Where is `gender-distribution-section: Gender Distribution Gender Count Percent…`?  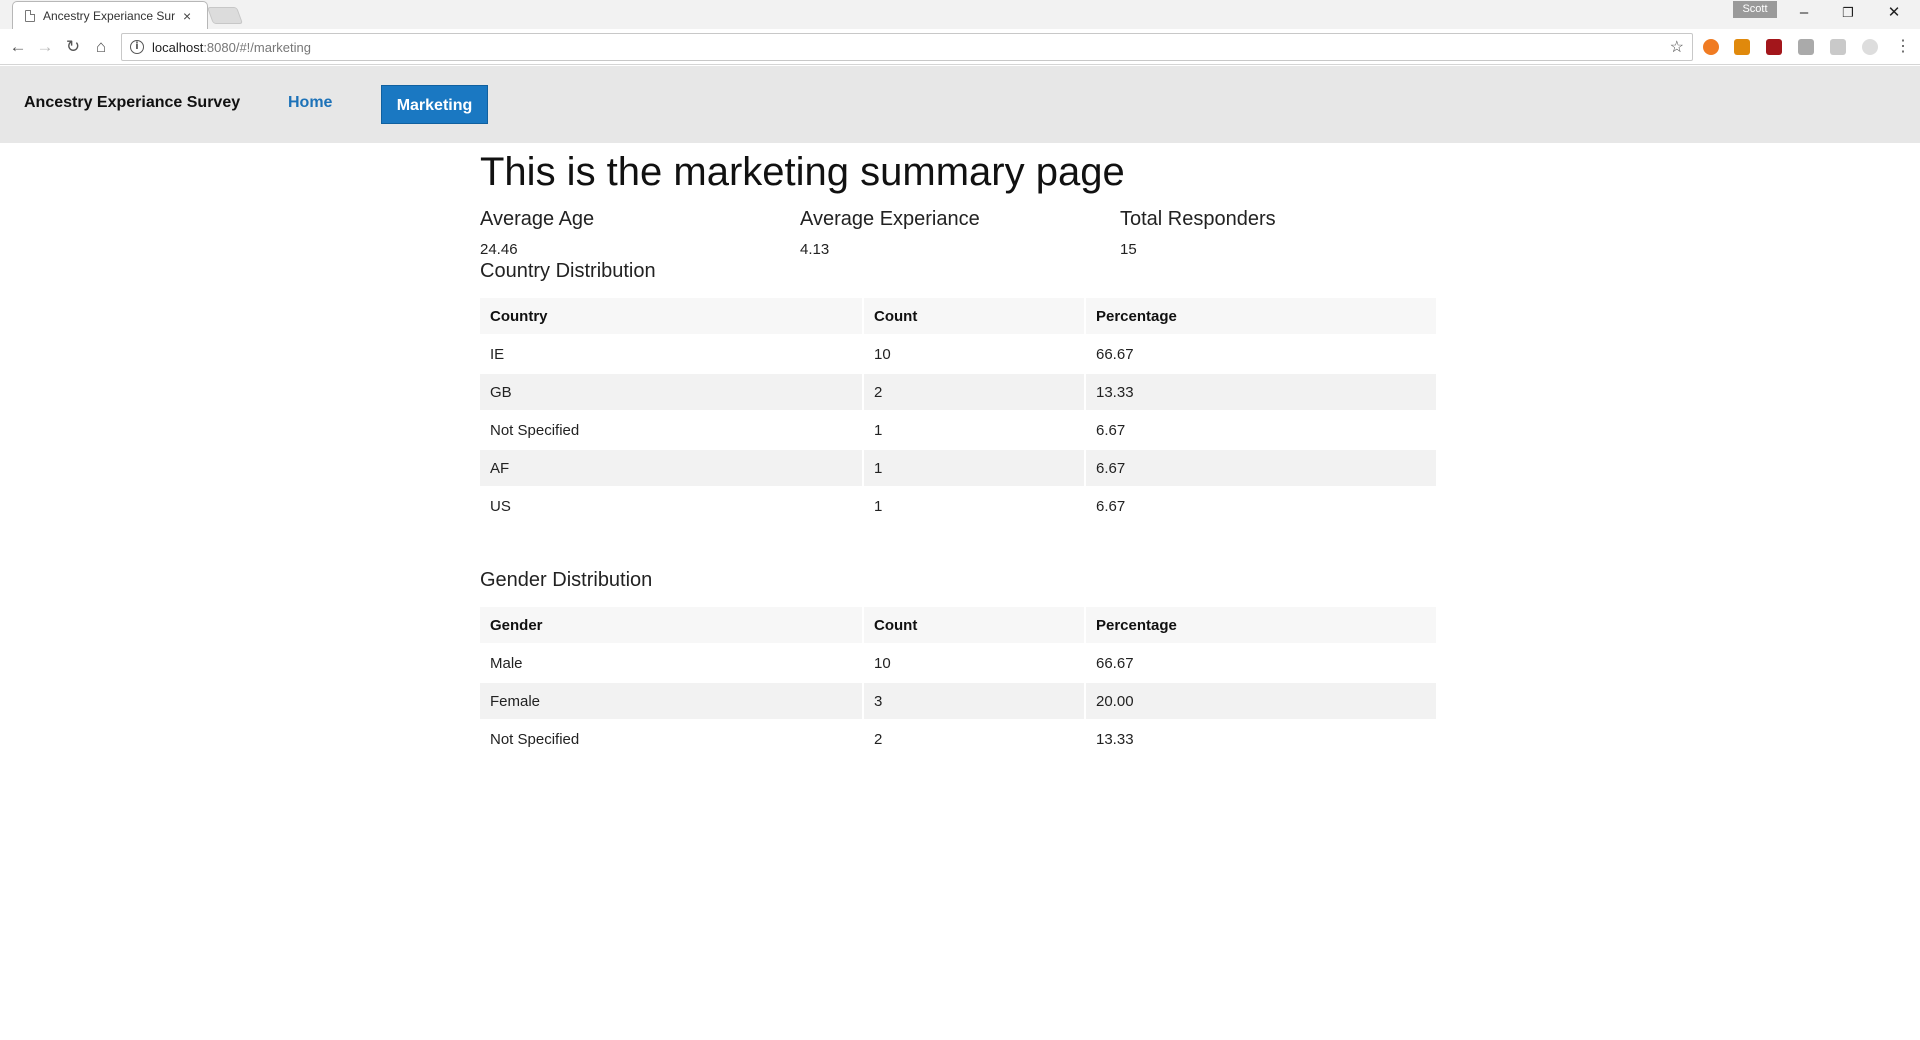 gender-distribution-section: Gender Distribution Gender Count Percent… is located at coordinates (960, 663).